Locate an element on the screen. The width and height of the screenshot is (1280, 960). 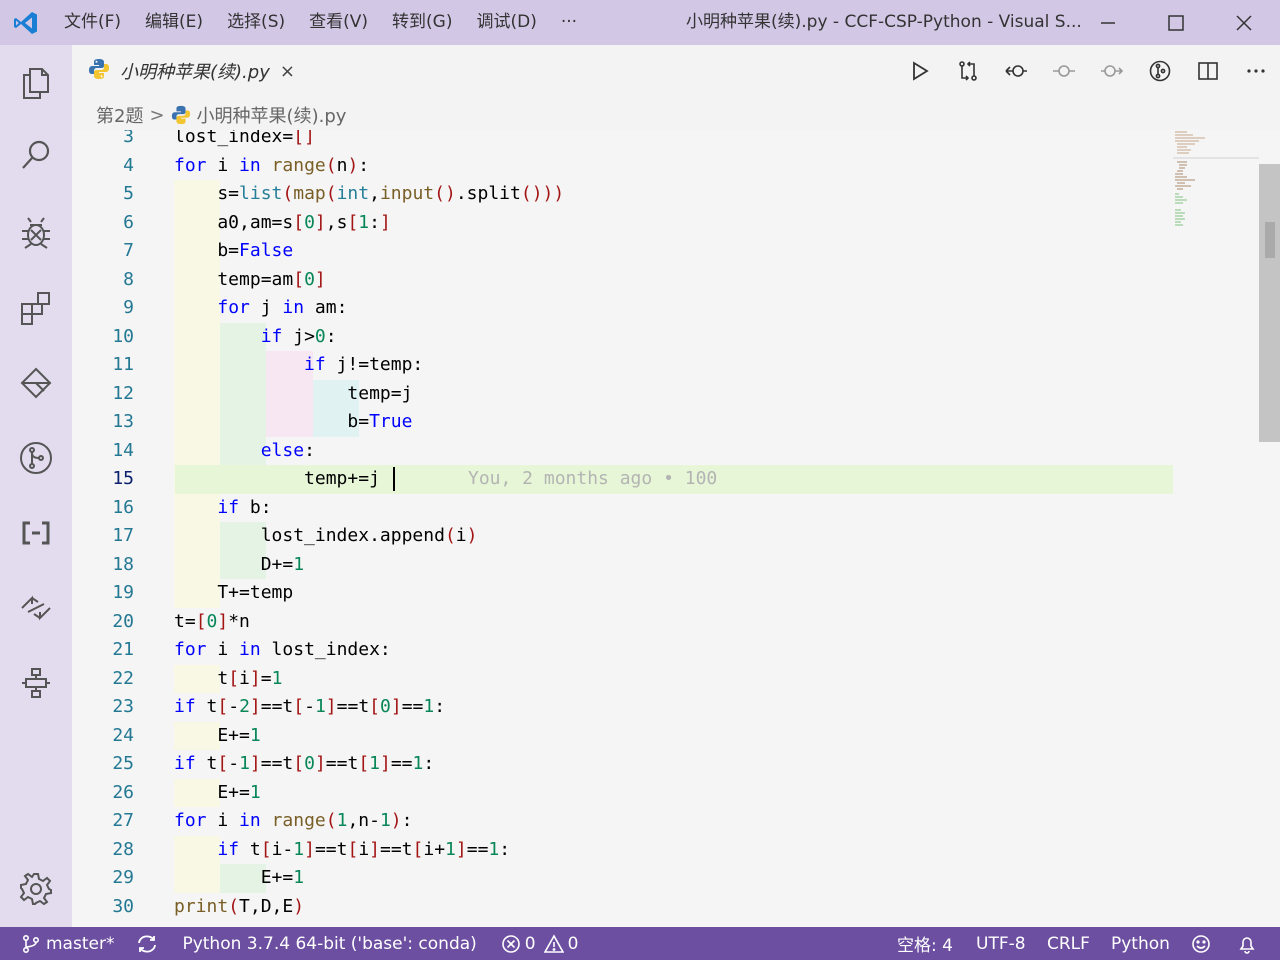
go-back-icon is located at coordinates (1016, 71).